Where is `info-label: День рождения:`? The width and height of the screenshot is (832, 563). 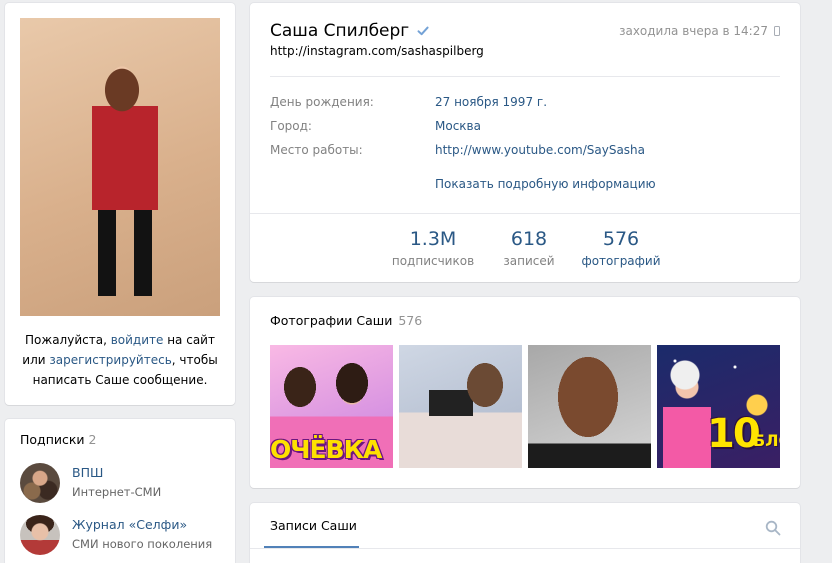
info-label: День рождения: is located at coordinates (322, 102).